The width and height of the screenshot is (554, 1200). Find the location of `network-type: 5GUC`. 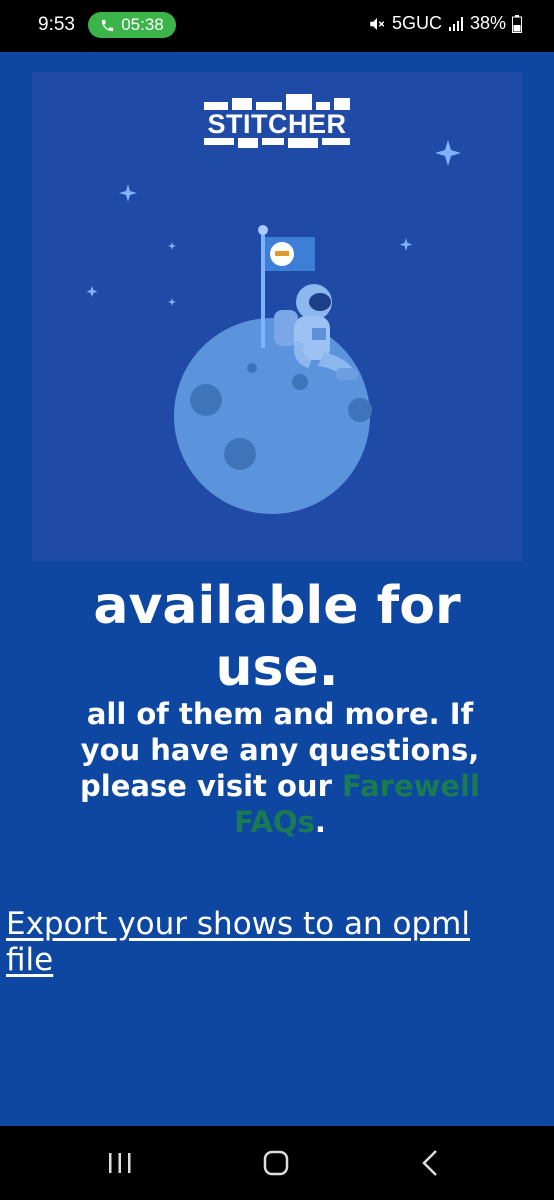

network-type: 5GUC is located at coordinates (416, 23).